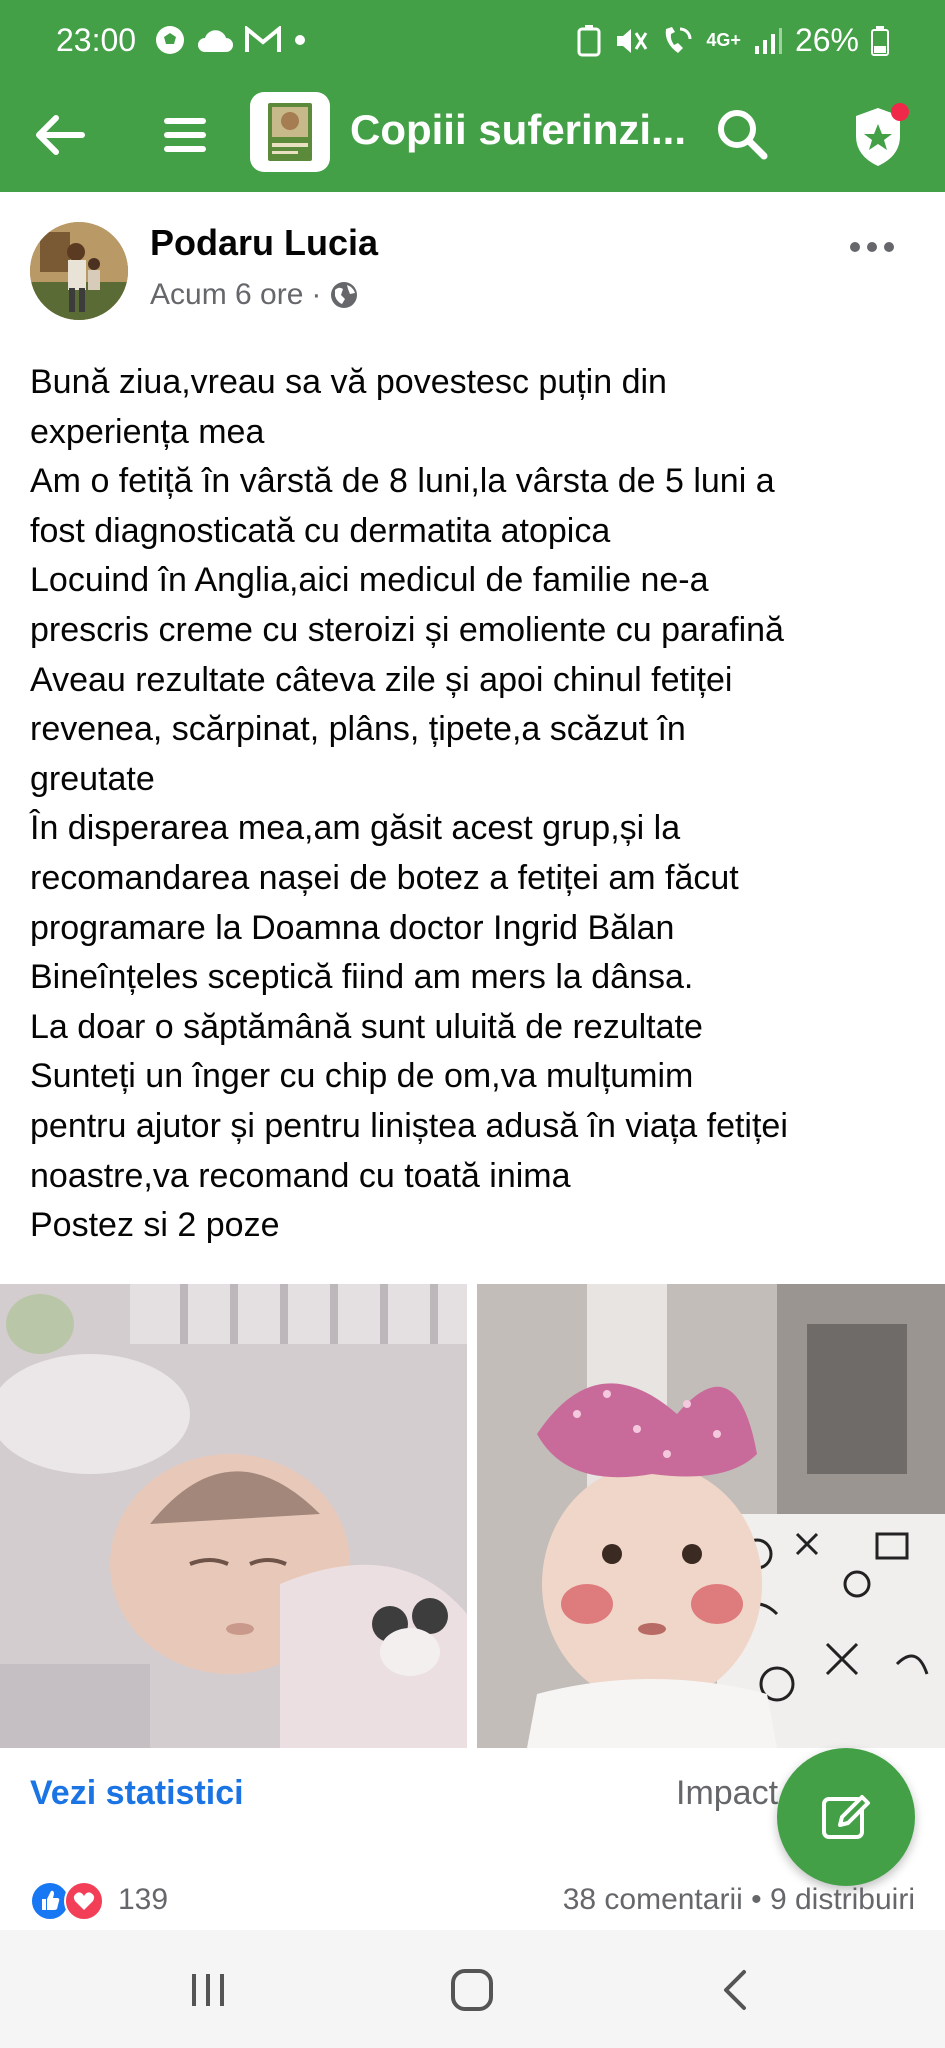 The image size is (945, 2048). What do you see at coordinates (352, 927) in the screenshot?
I see `post-text-line: programare la Doamna doctor Ingrid Bălan` at bounding box center [352, 927].